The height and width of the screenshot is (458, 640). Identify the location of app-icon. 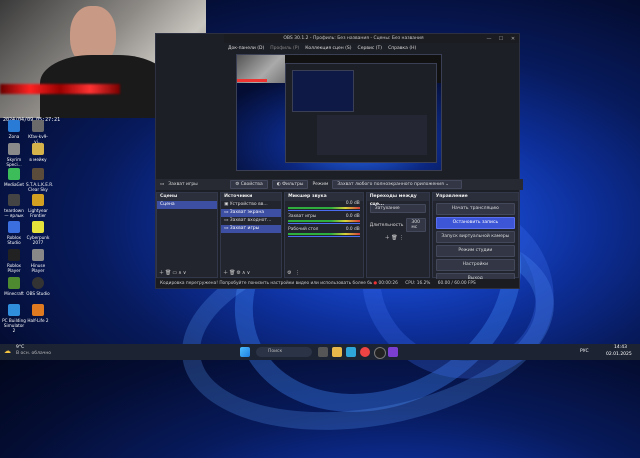
(393, 352).